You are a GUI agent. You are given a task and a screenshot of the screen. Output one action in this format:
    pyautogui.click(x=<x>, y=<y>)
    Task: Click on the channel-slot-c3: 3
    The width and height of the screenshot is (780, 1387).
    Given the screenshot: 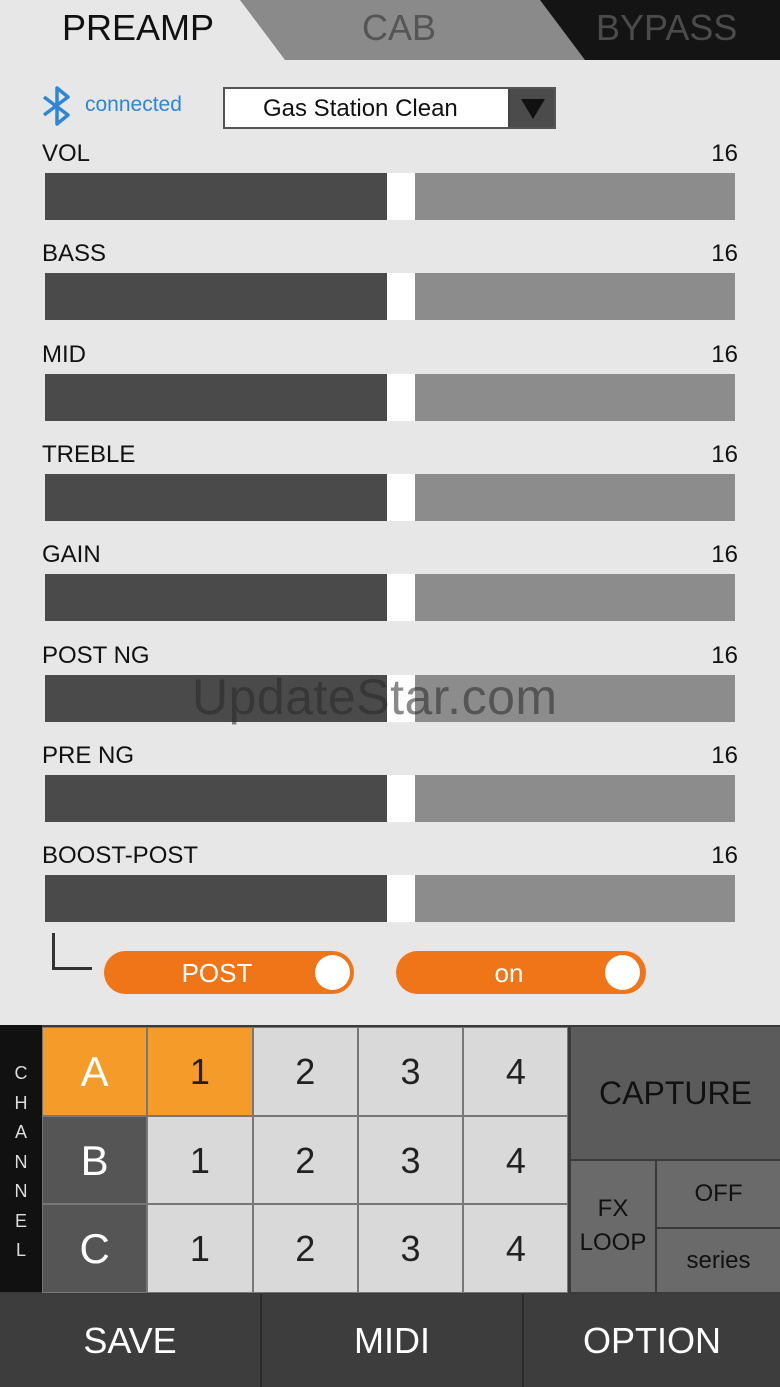 What is the action you would take?
    pyautogui.click(x=410, y=1248)
    